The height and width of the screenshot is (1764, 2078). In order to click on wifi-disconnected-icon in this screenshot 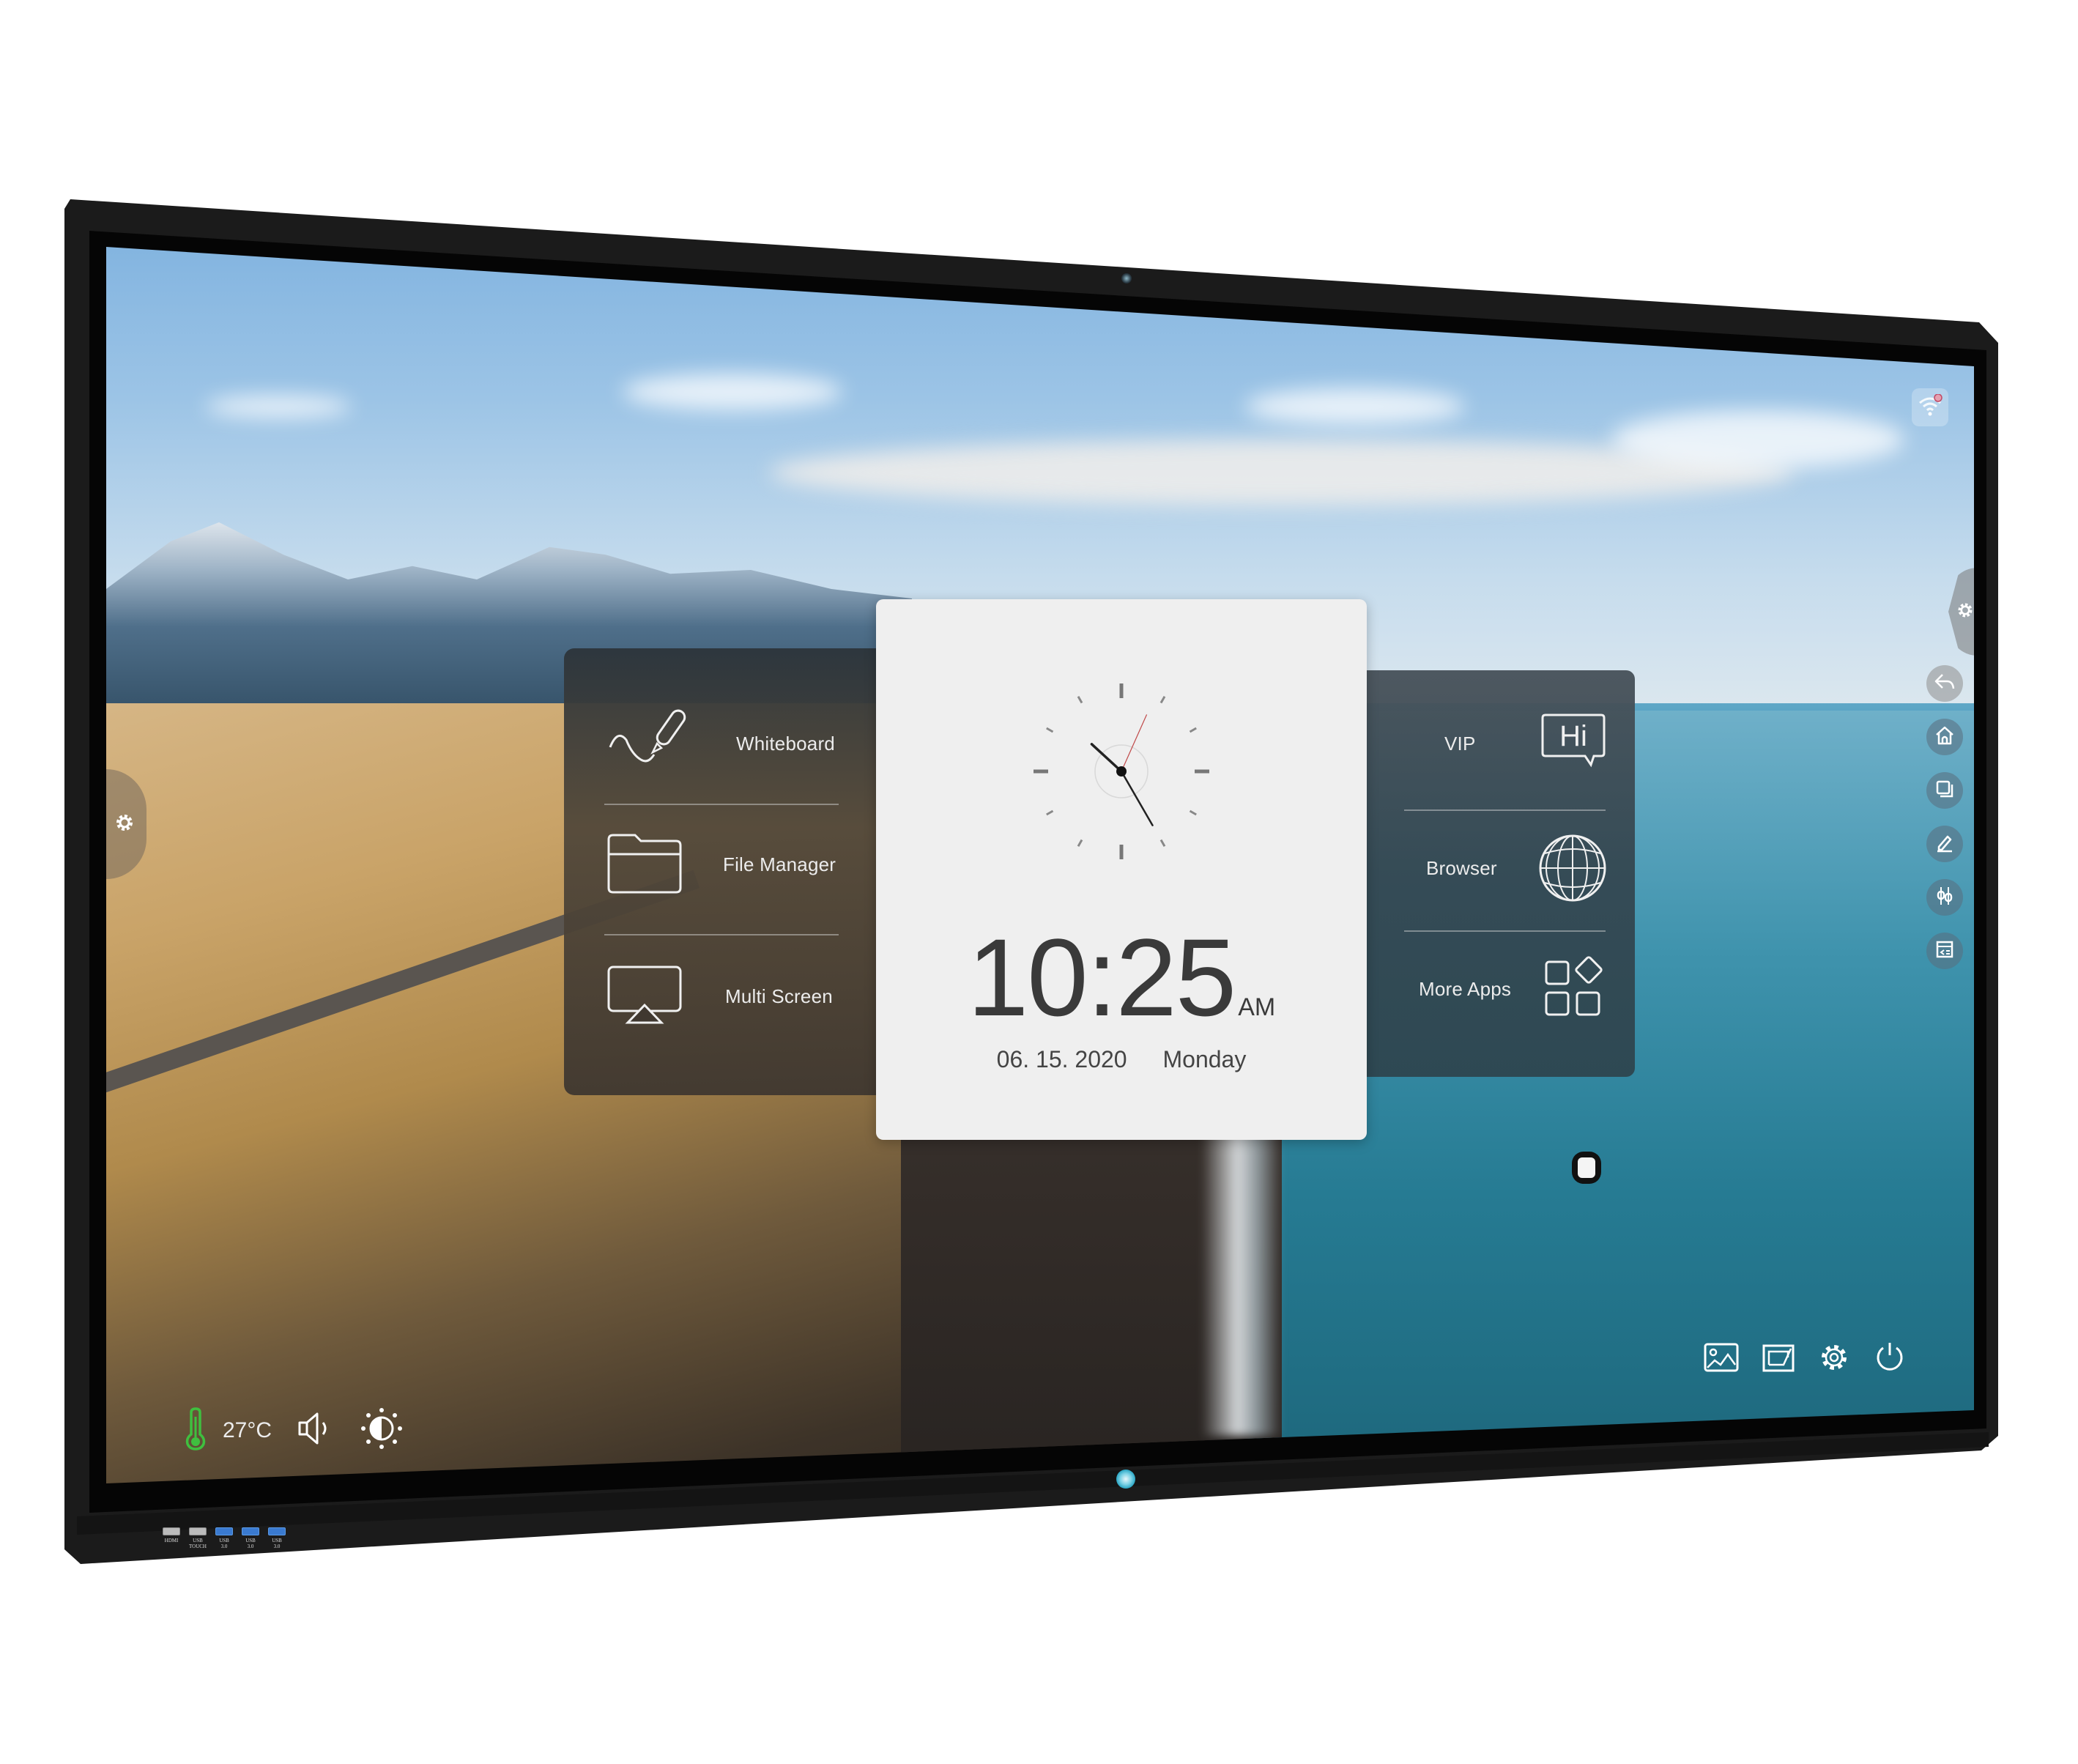, I will do `click(1930, 407)`.